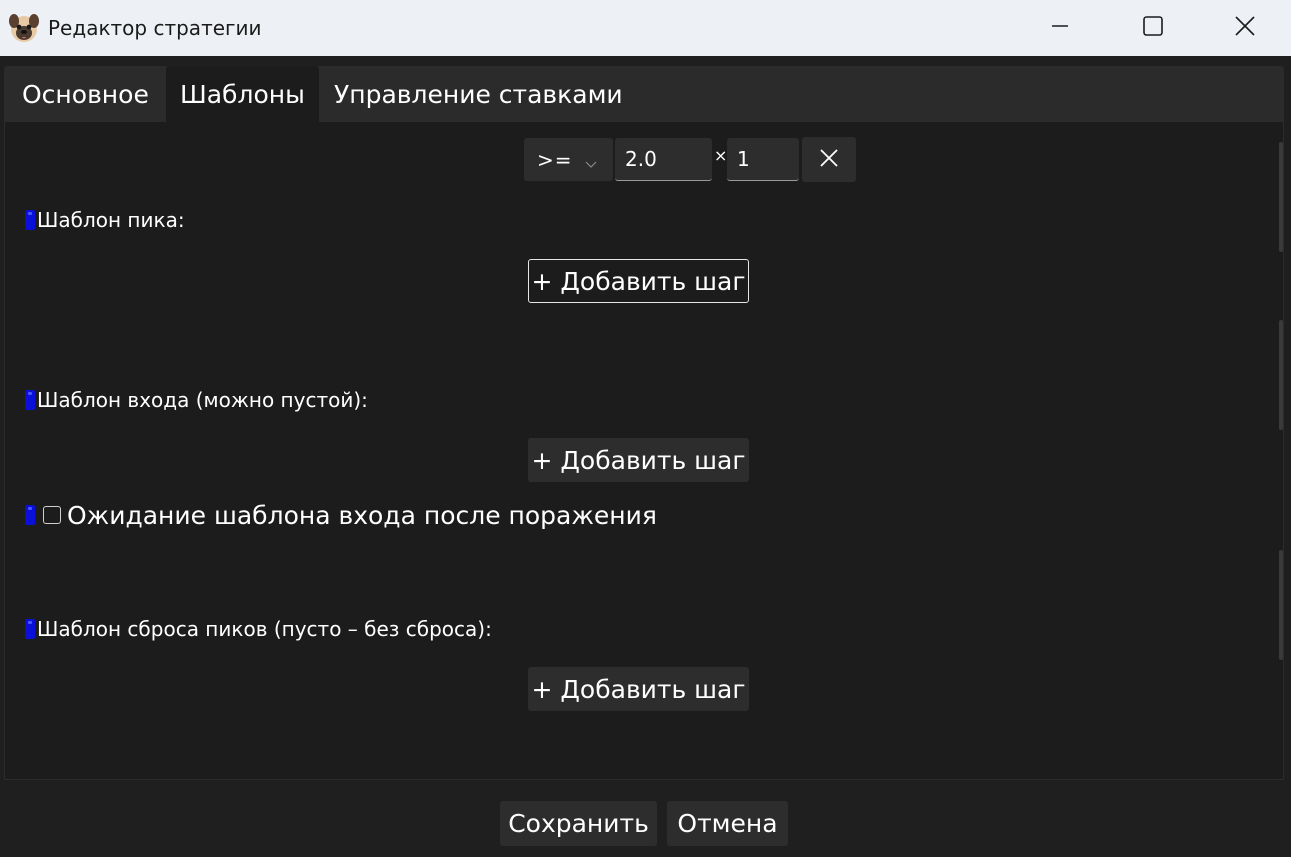 This screenshot has width=1291, height=857. I want to click on pug-face-icon, so click(24, 28).